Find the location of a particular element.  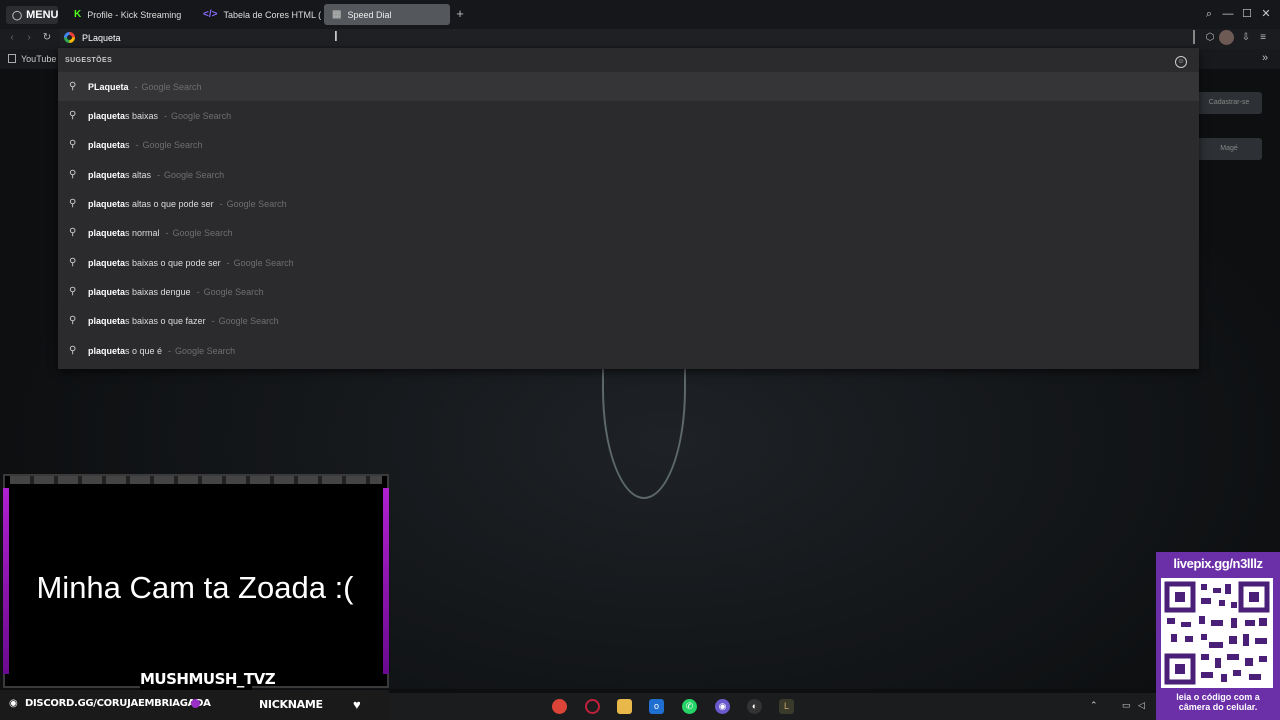

back-icon: ‹ is located at coordinates (12, 38).